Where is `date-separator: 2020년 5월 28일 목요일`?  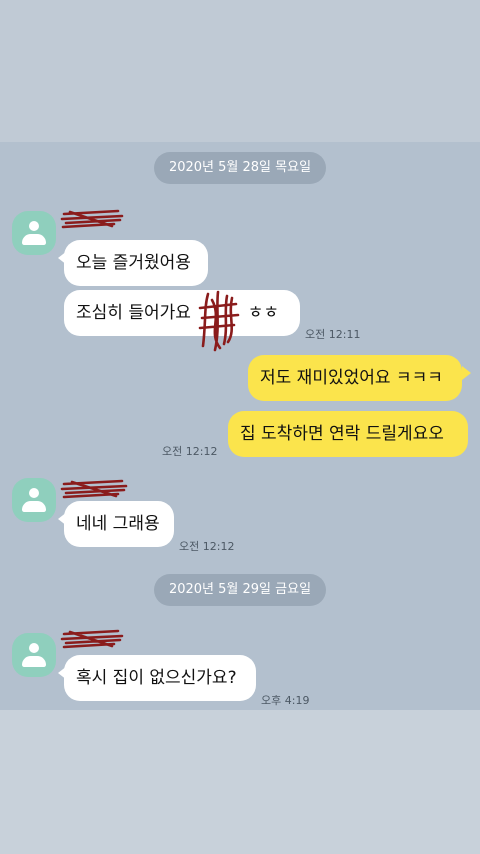 date-separator: 2020년 5월 28일 목요일 is located at coordinates (240, 168).